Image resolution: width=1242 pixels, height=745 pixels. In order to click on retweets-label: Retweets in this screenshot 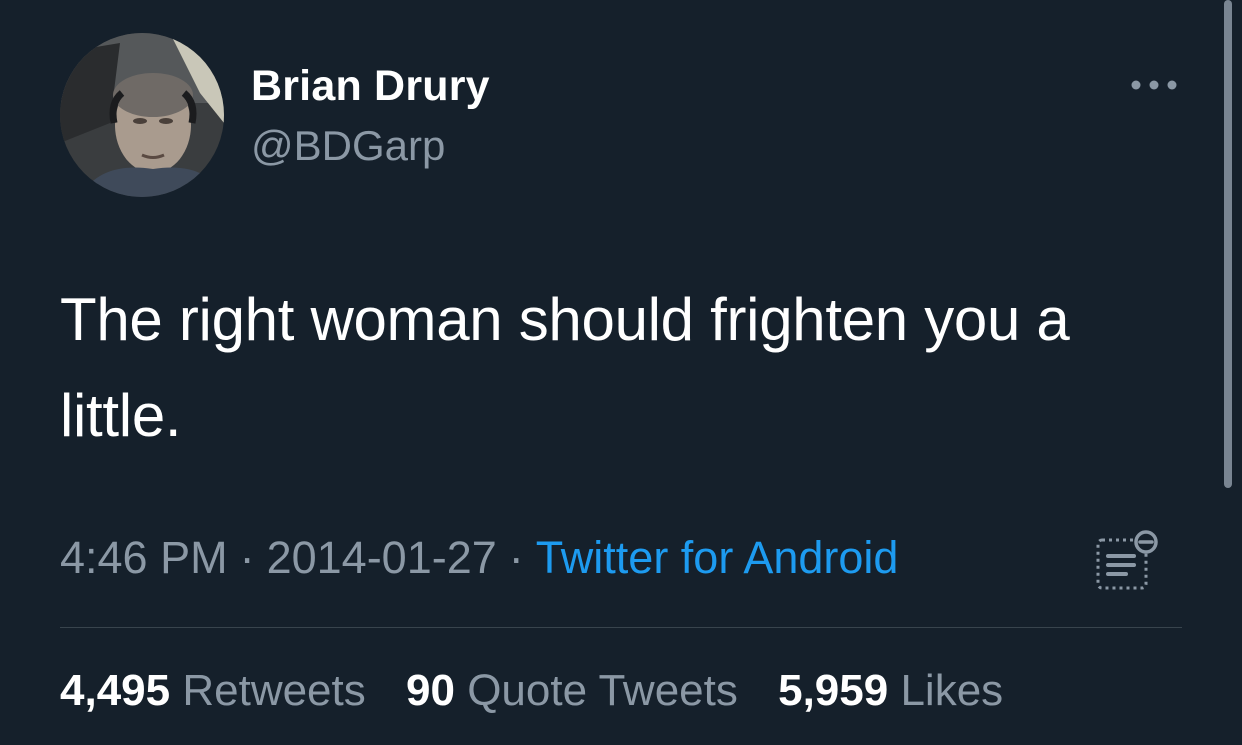, I will do `click(274, 690)`.